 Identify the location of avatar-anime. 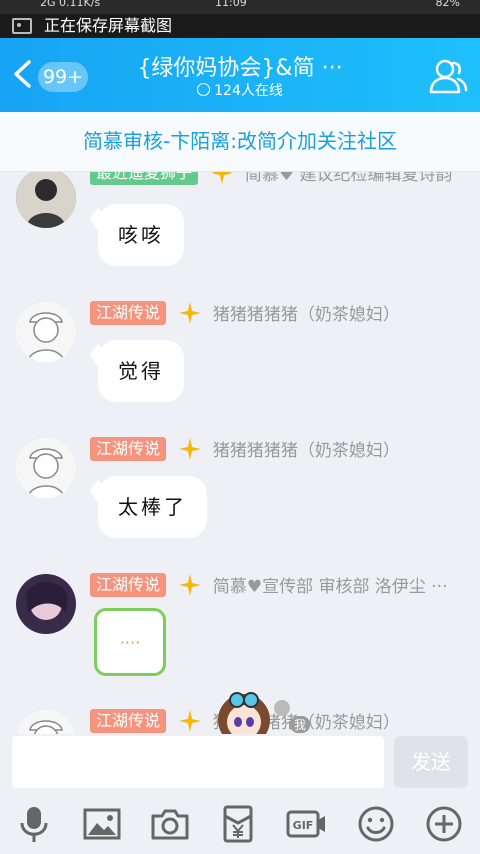
(46, 604).